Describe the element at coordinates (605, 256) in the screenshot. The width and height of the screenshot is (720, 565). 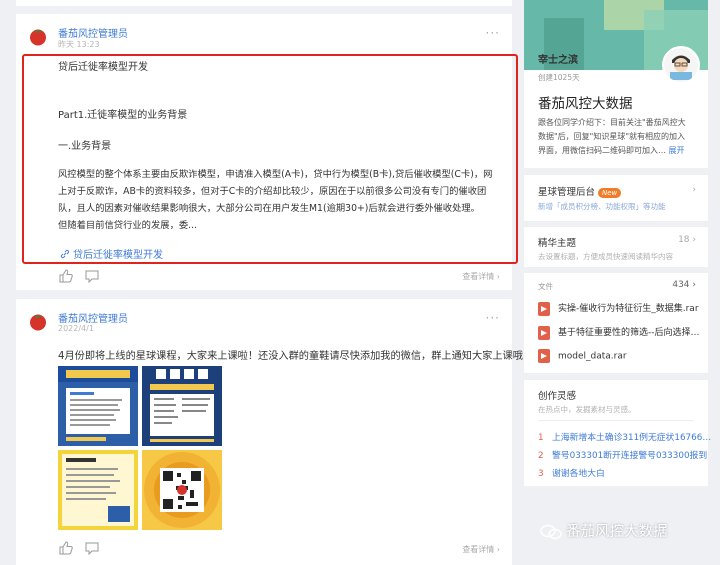
I see `featured-topics-subtitle: 去设置标题，方便成员快速阅读精华内容` at that location.